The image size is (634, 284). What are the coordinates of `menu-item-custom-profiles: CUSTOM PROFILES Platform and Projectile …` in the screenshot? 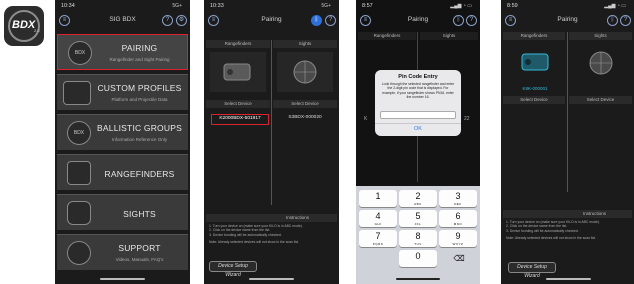 It's located at (122, 92).